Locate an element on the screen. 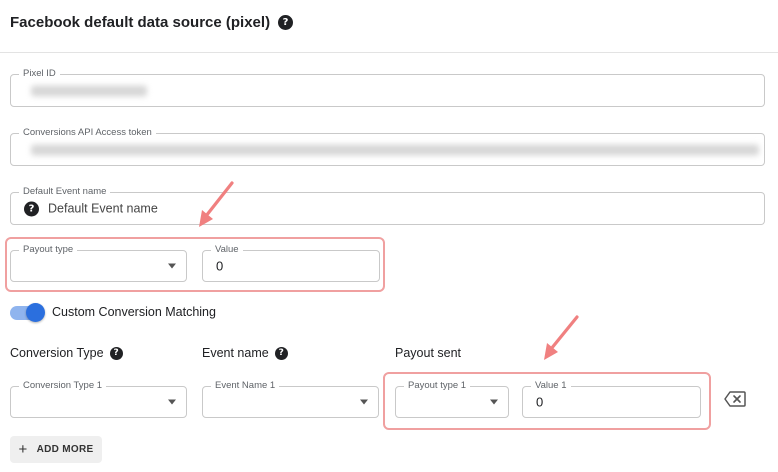  capi-token-redacted-value is located at coordinates (395, 149).